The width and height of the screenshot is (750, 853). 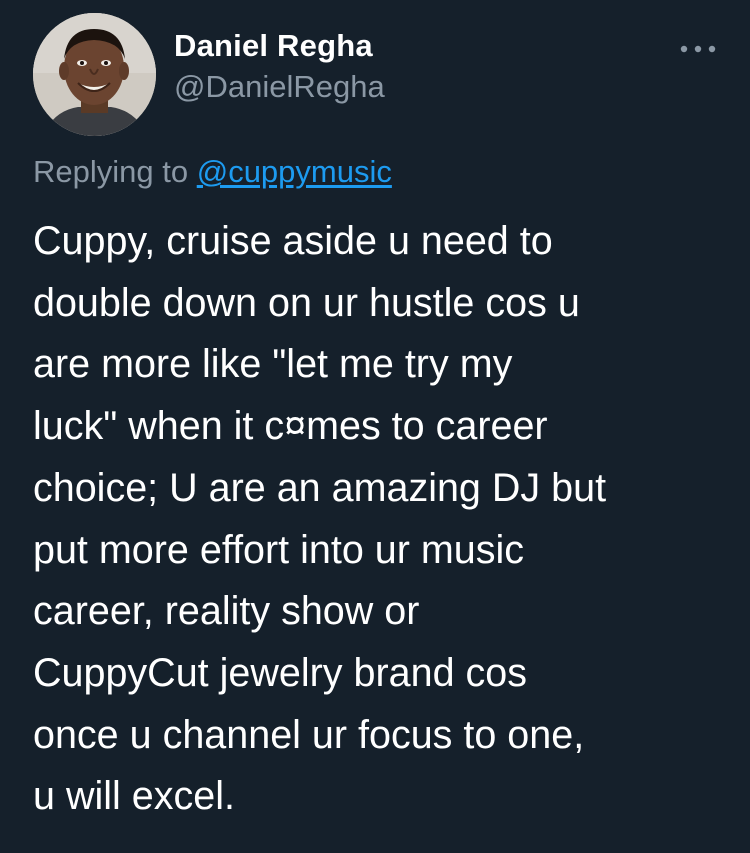 I want to click on author-display-name: Daniel Regha, so click(x=279, y=46).